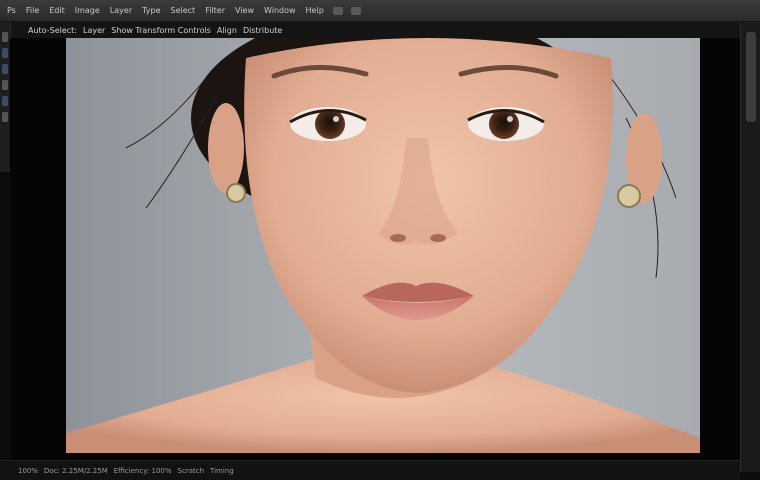 Image resolution: width=760 pixels, height=480 pixels. I want to click on status-scratch: Scratch, so click(191, 470).